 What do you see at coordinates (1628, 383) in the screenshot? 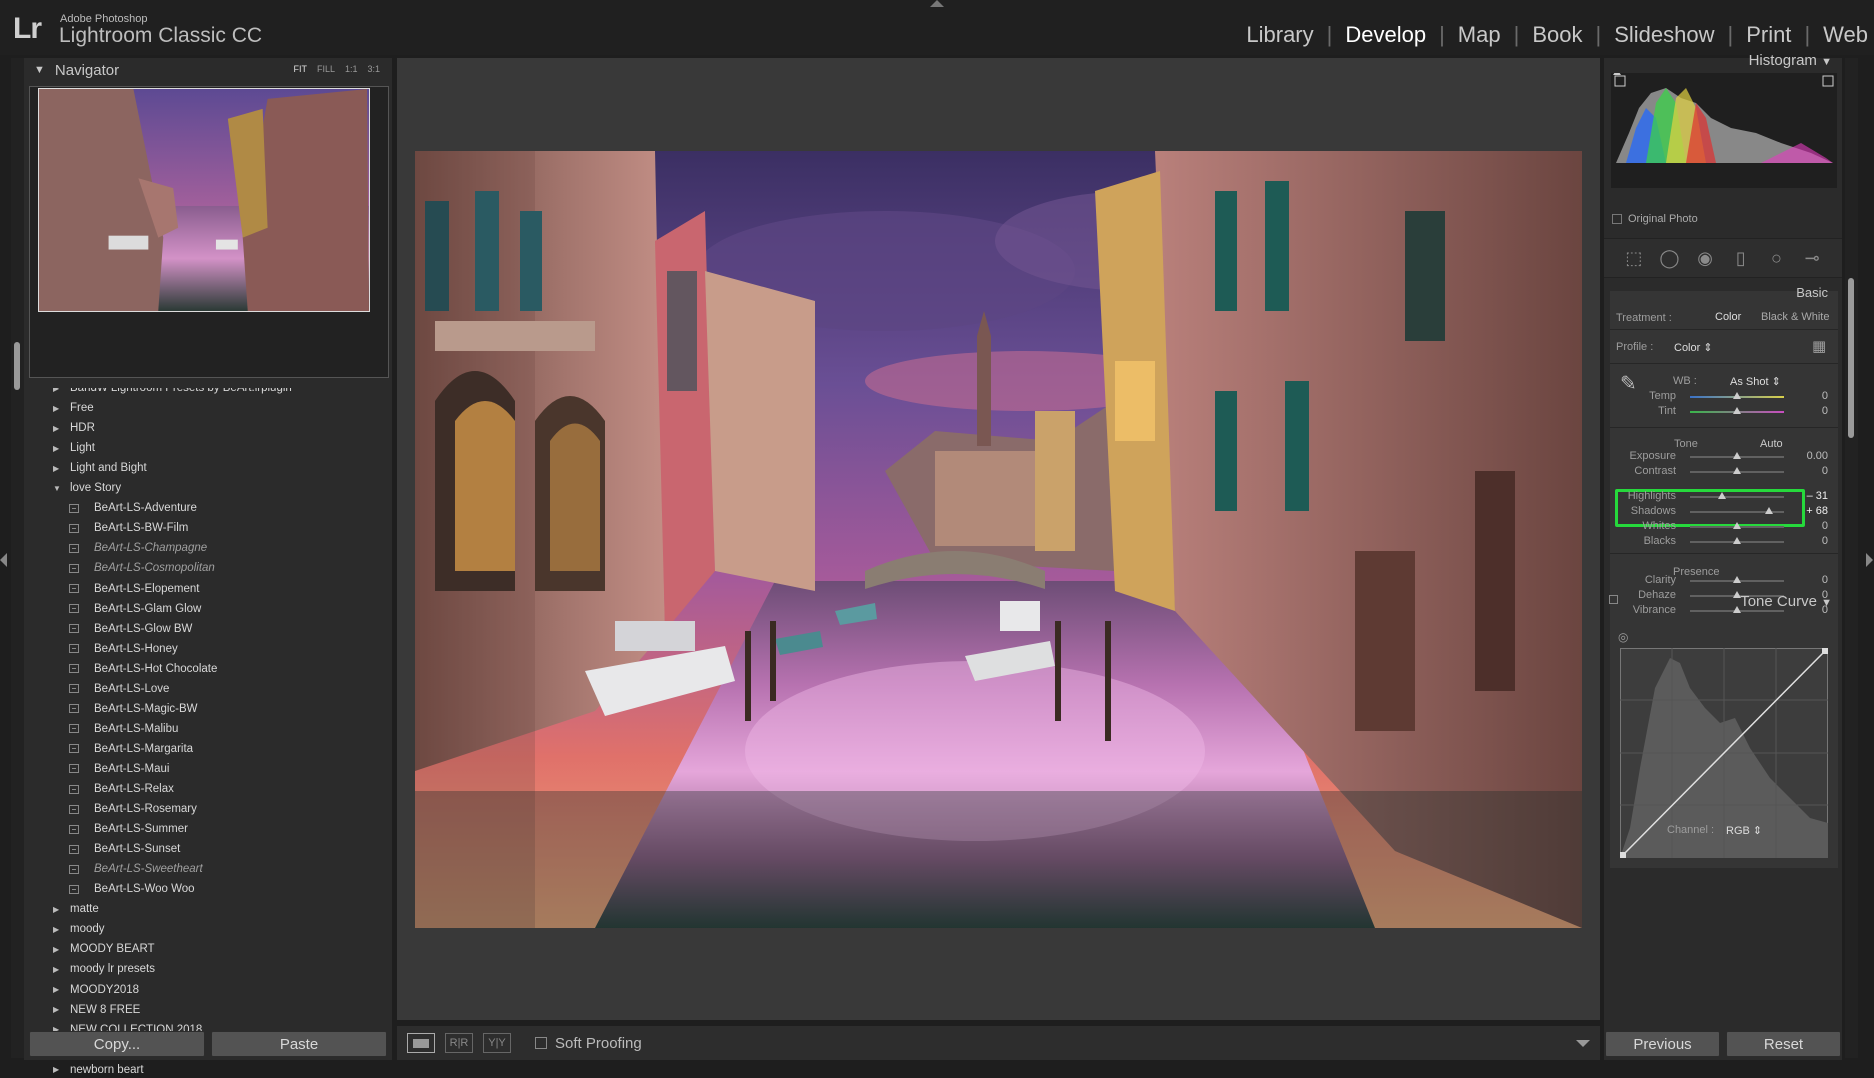
I see `white-balance-eyedropper-icon: ✎` at bounding box center [1628, 383].